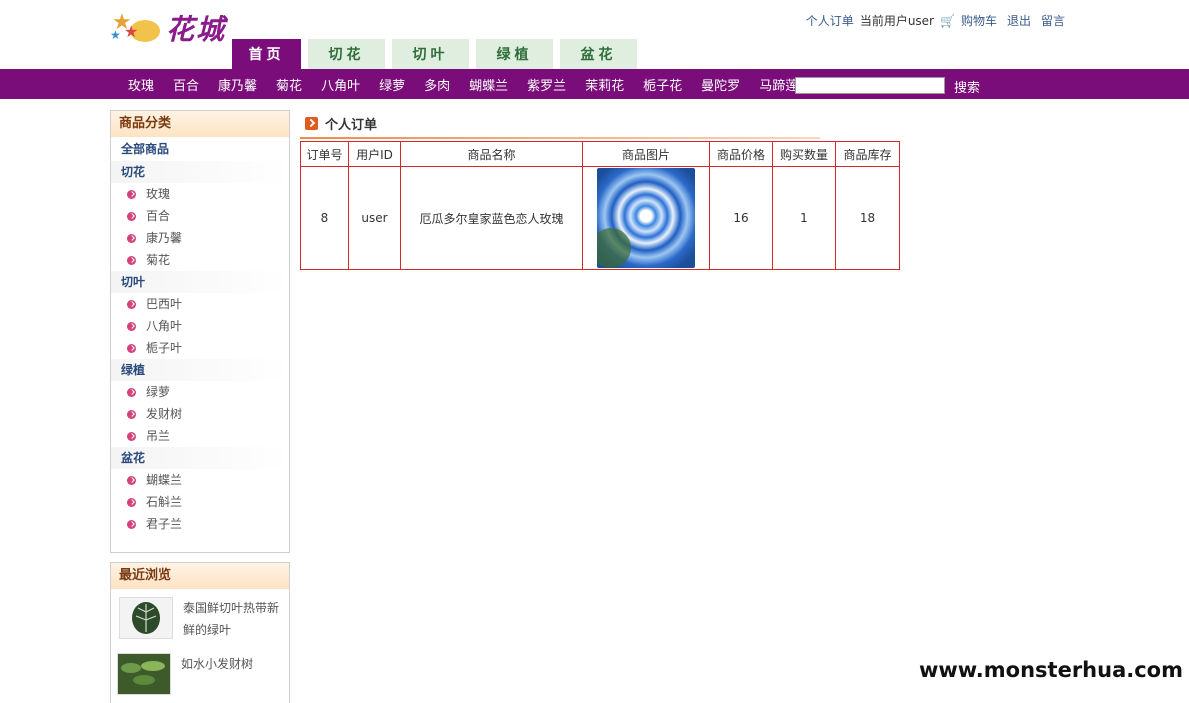  What do you see at coordinates (491, 218) in the screenshot?
I see `product-name-cell: 厄瓜多尔皇家蓝色恋人玫瑰` at bounding box center [491, 218].